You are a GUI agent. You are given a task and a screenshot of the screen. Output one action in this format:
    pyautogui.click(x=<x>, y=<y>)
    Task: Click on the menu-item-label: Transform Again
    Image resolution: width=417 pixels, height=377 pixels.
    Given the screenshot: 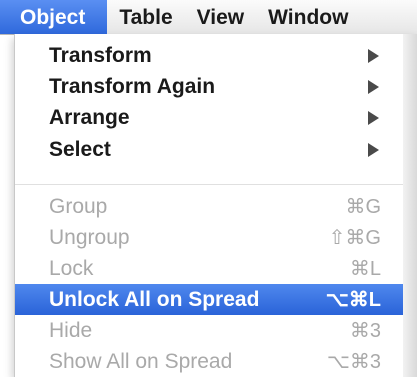 What is the action you would take?
    pyautogui.click(x=132, y=86)
    